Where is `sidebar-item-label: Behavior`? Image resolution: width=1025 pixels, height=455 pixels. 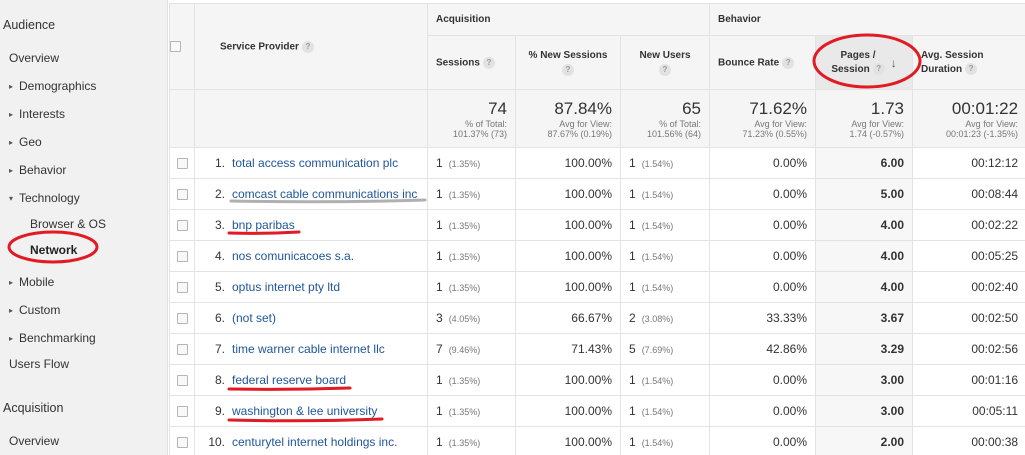 sidebar-item-label: Behavior is located at coordinates (43, 170).